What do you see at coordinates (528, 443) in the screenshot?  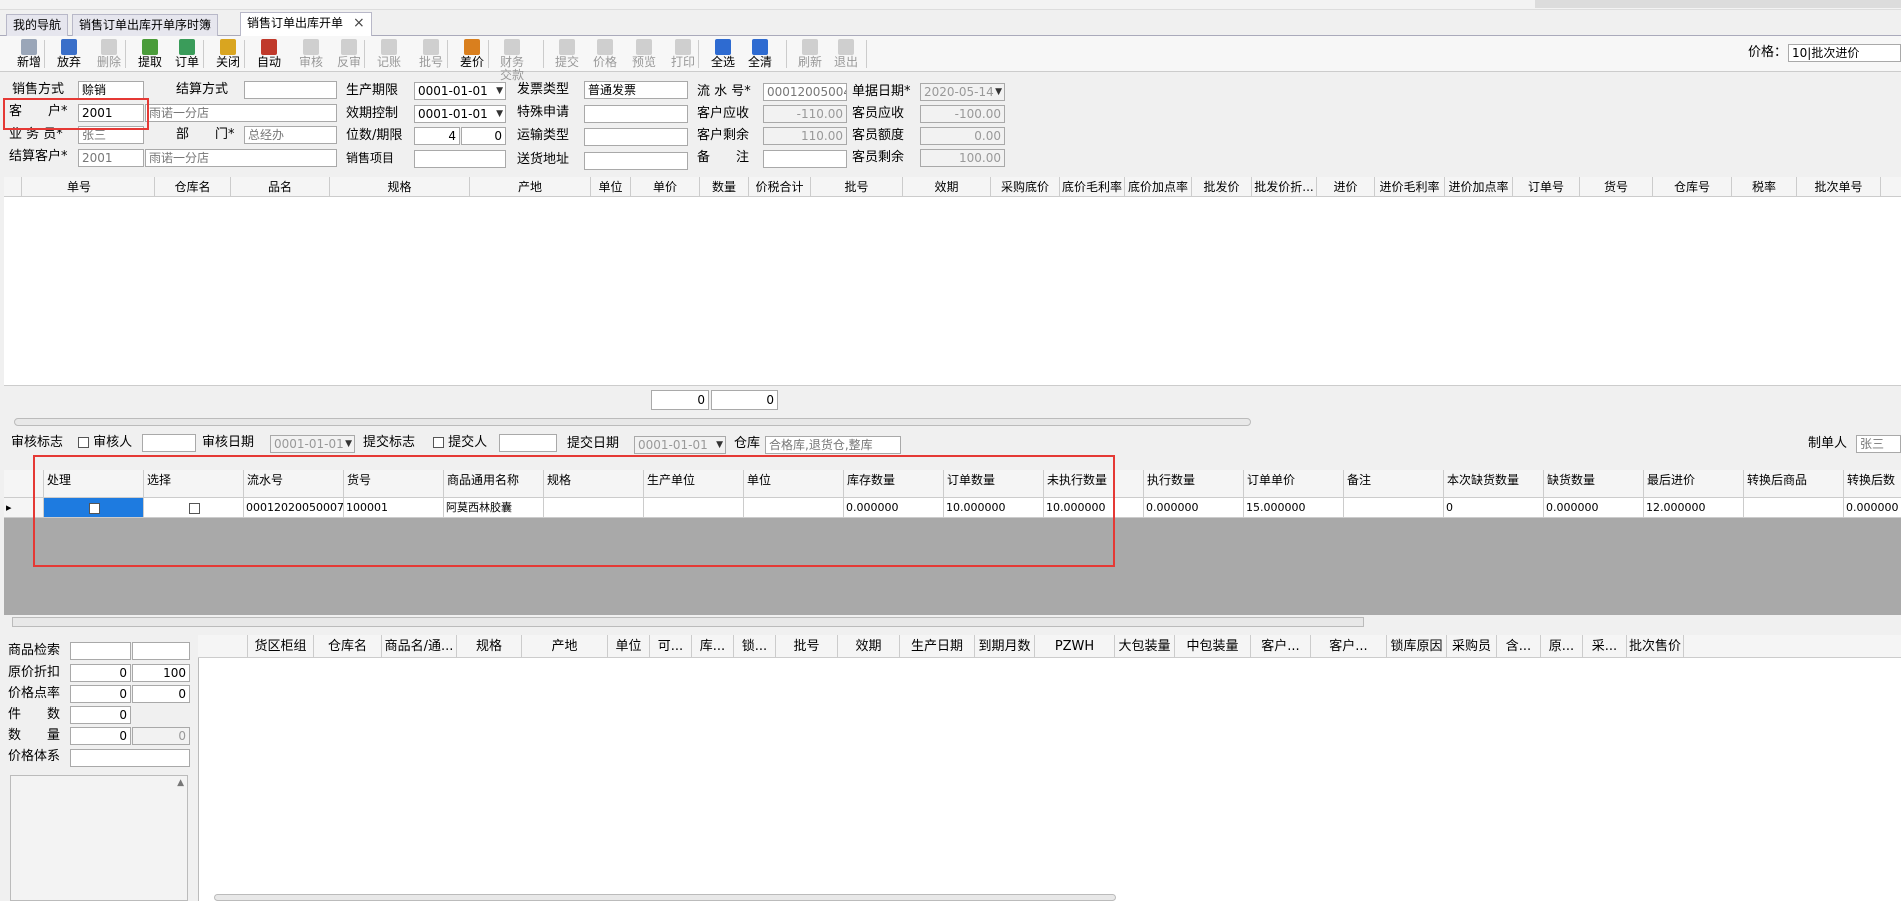 I see `submitter-field` at bounding box center [528, 443].